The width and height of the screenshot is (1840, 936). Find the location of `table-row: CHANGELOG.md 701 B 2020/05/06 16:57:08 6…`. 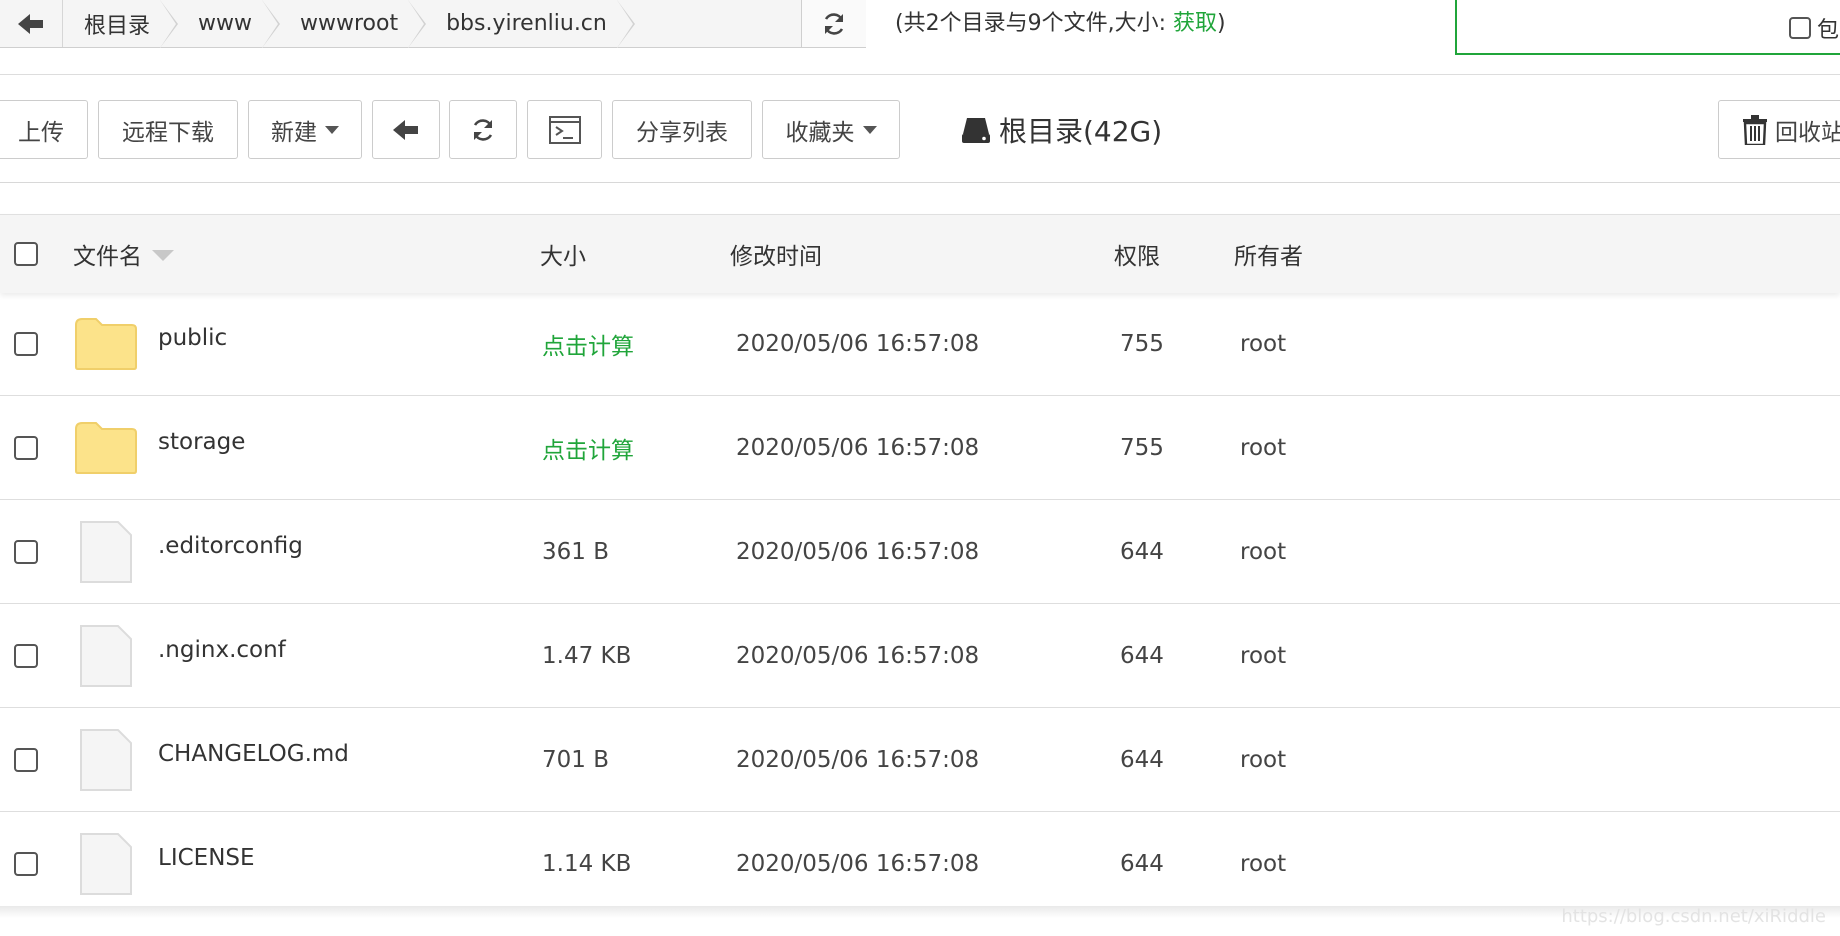

table-row: CHANGELOG.md 701 B 2020/05/06 16:57:08 6… is located at coordinates (920, 760).